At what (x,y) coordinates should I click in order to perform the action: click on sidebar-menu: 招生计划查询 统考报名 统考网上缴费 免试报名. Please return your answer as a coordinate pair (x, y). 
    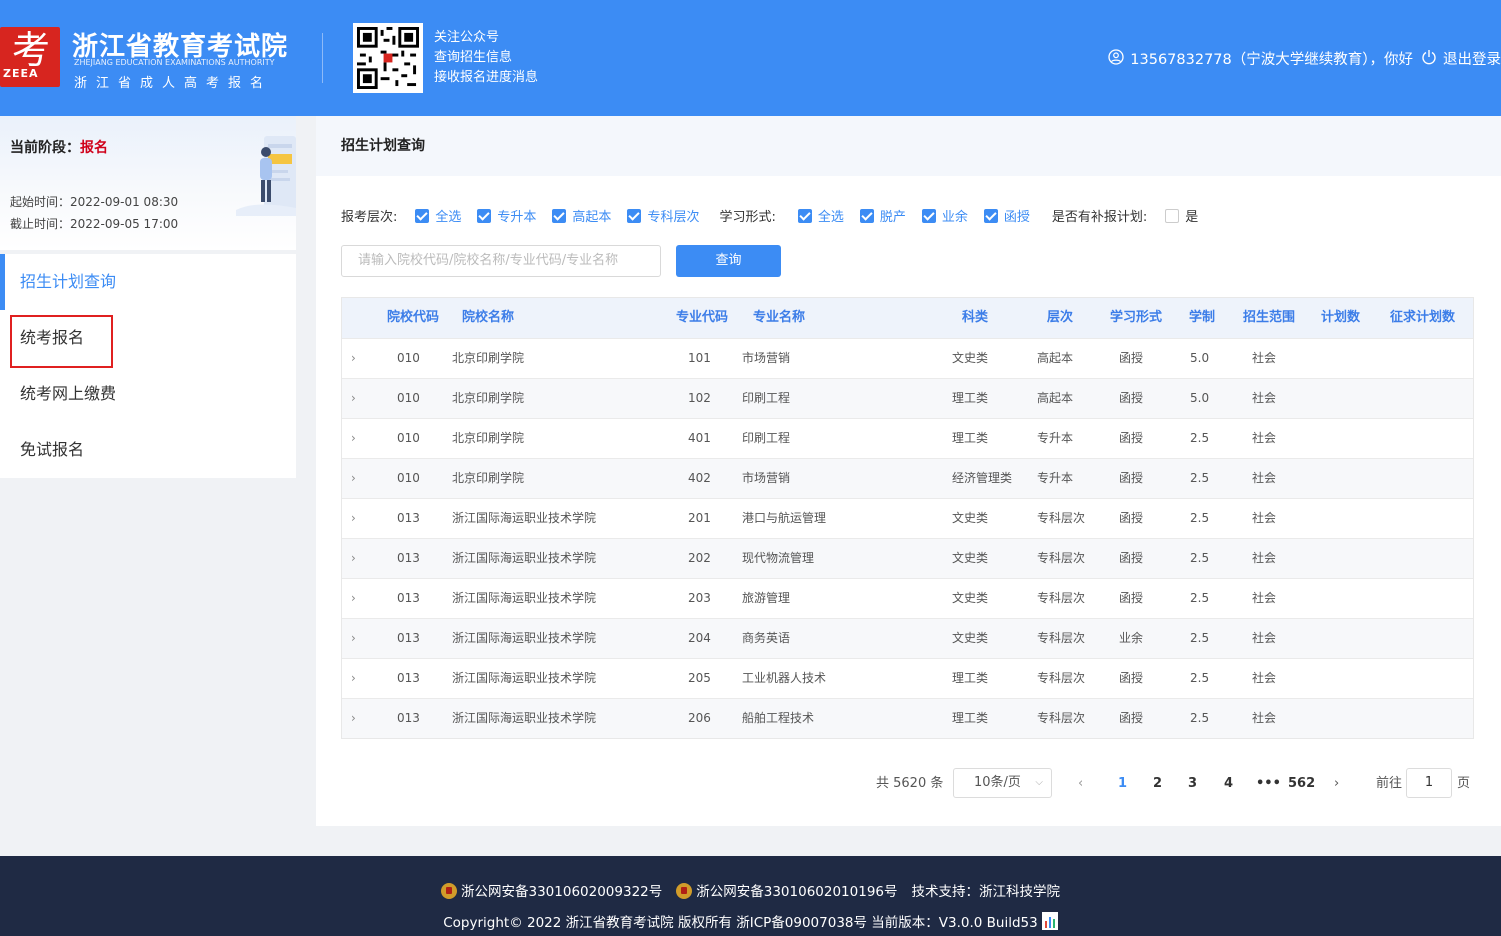
    Looking at the image, I should click on (148, 366).